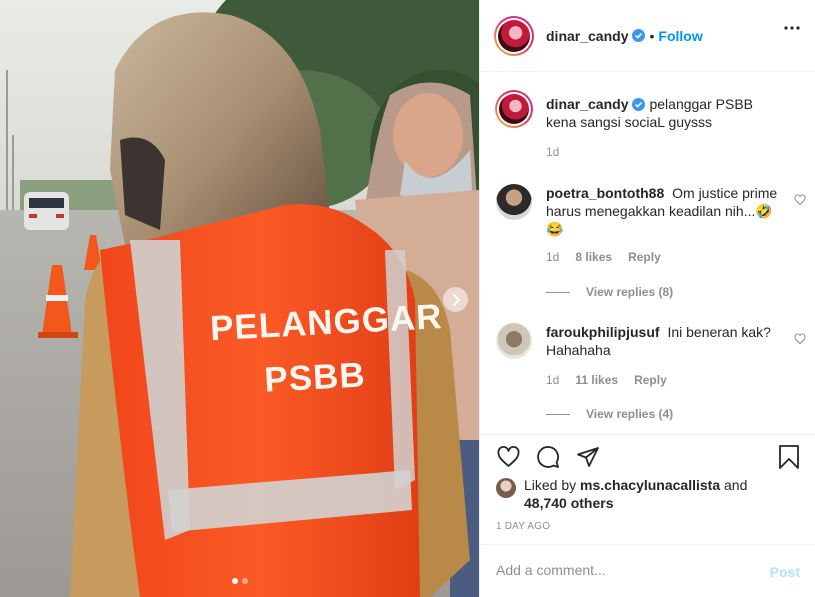  Describe the element at coordinates (550, 485) in the screenshot. I see `likes-prefix: Liked by` at that location.